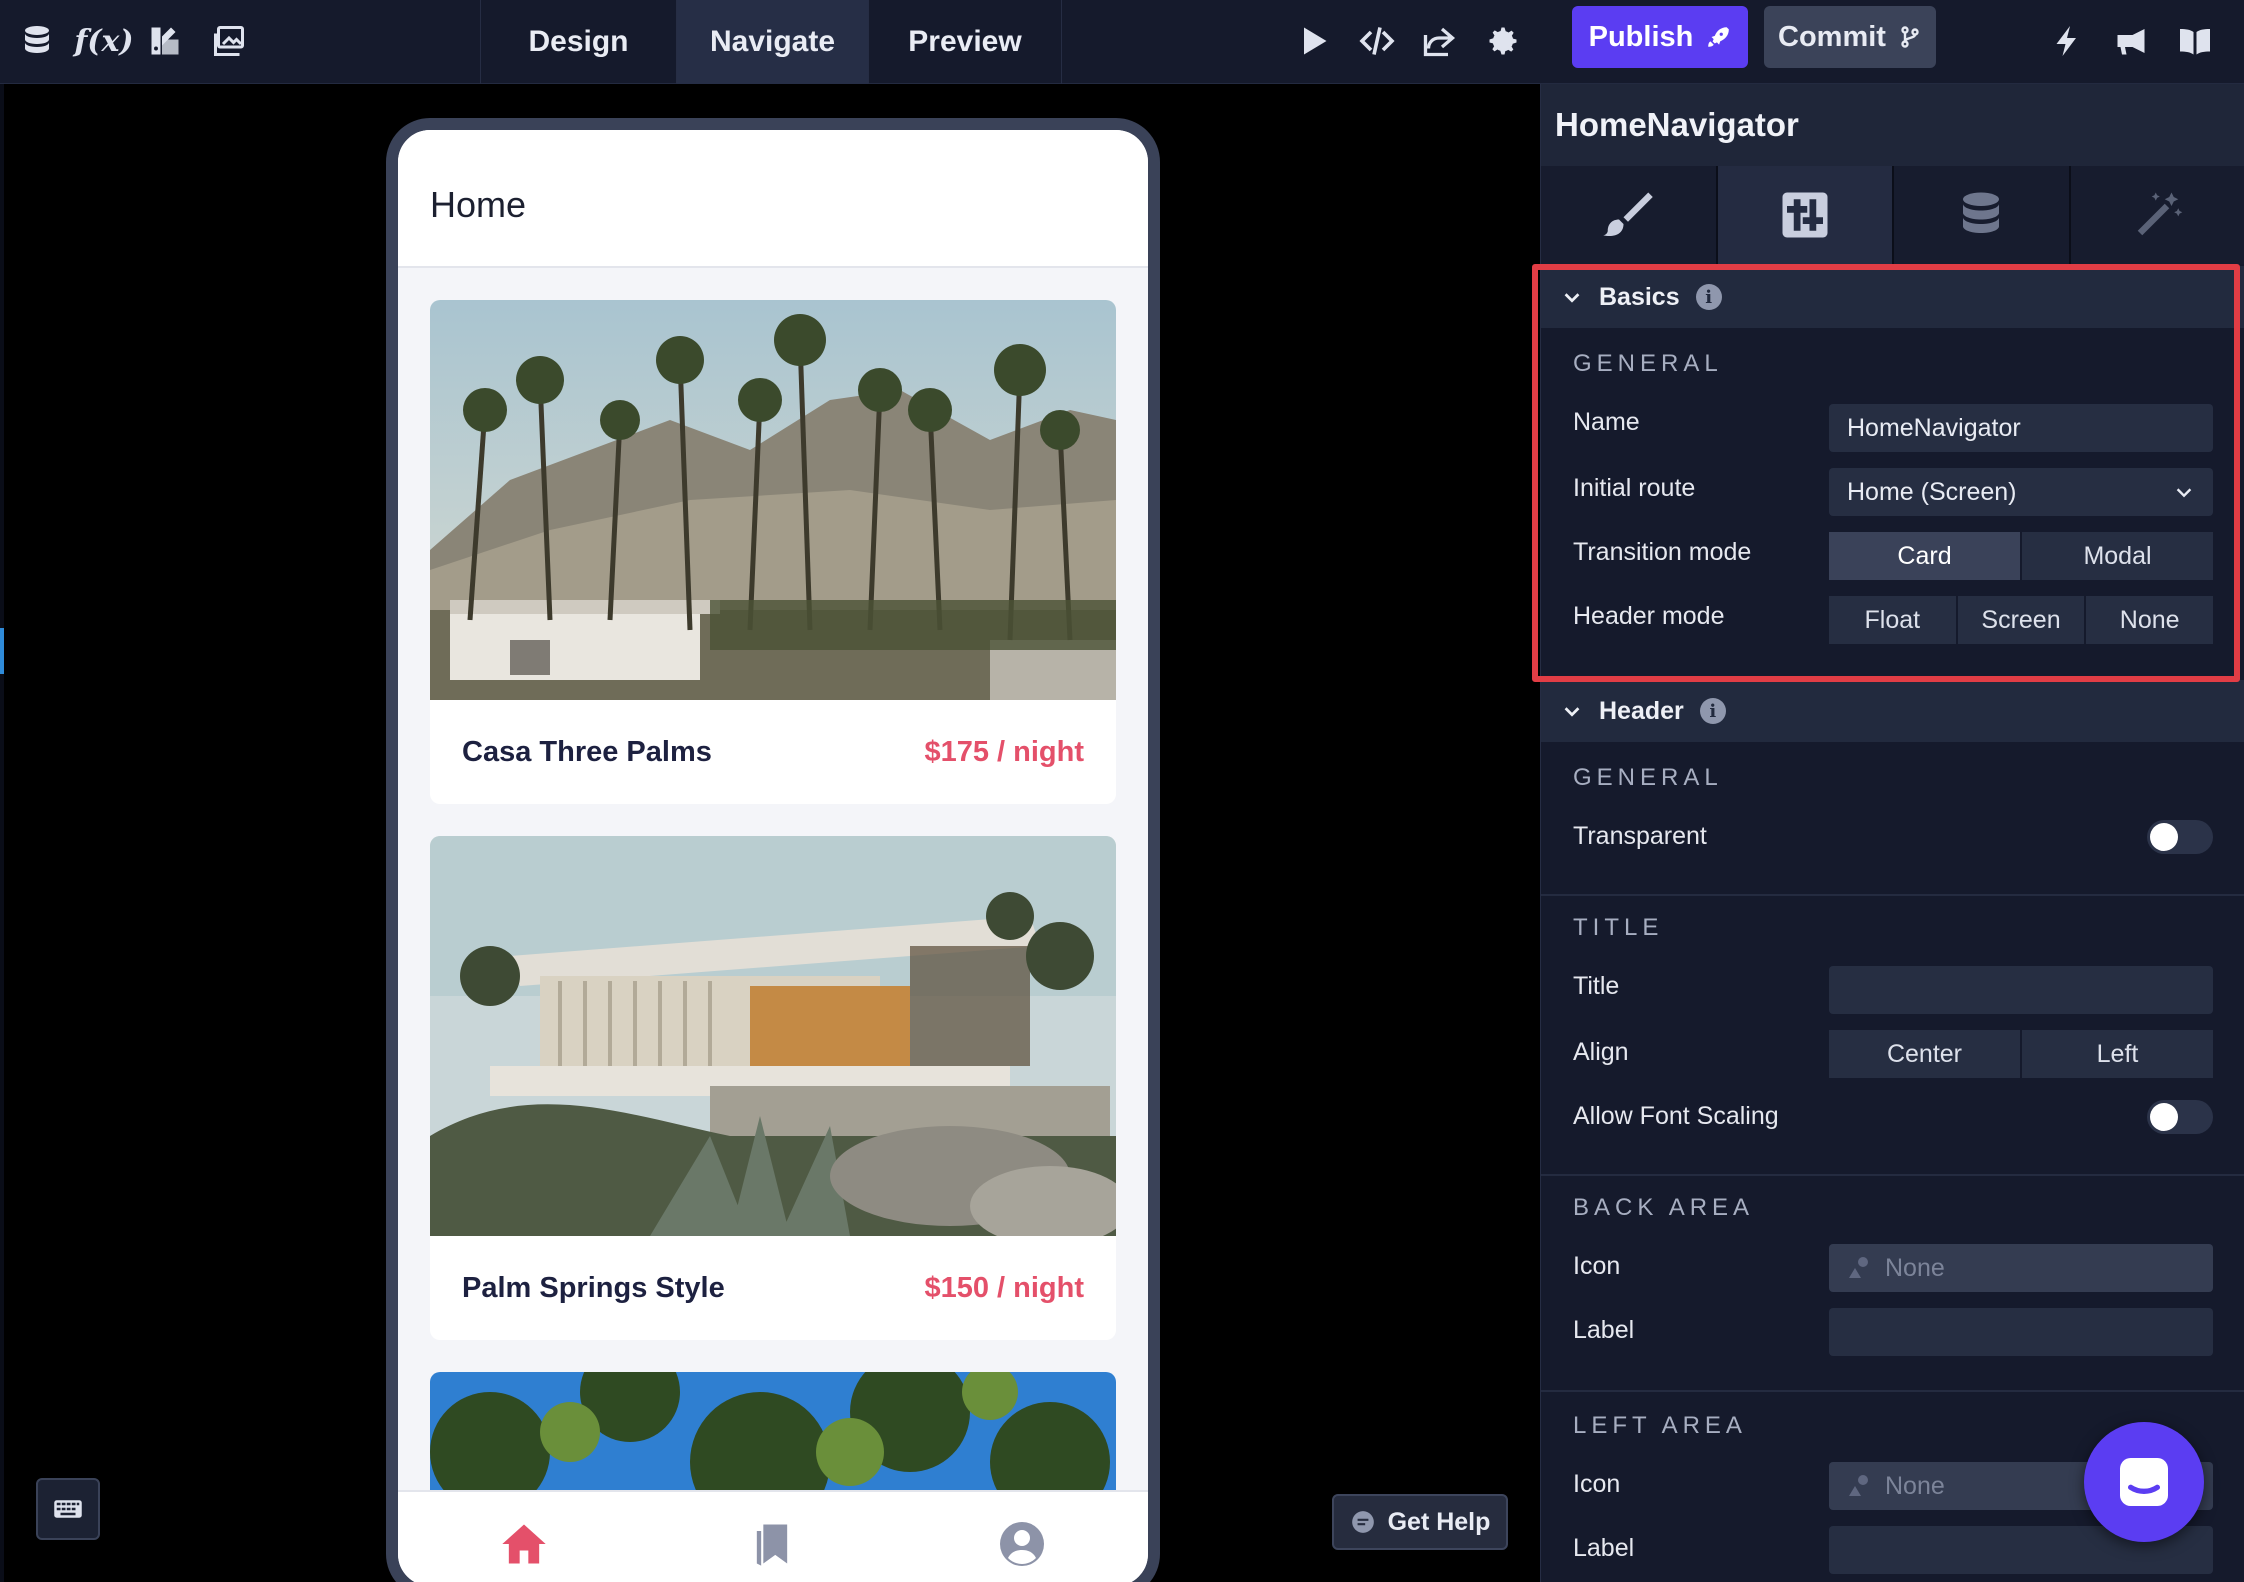 Image resolution: width=2244 pixels, height=1582 pixels. Describe the element at coordinates (1915, 1485) in the screenshot. I see `left-icon-value: None` at that location.